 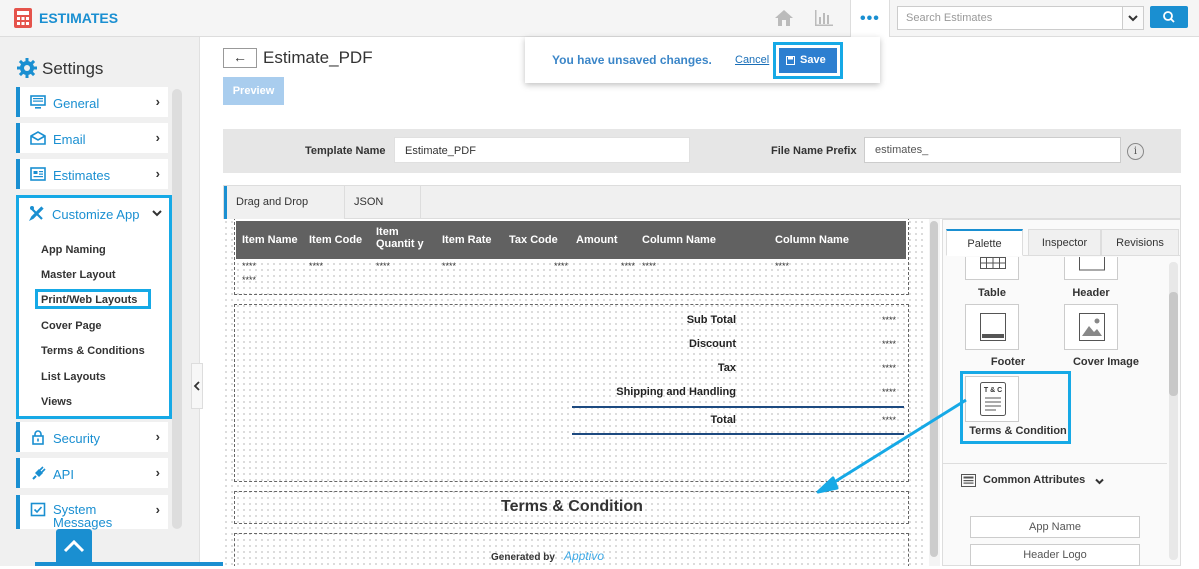 I want to click on column-header: Column Name, so click(x=812, y=240).